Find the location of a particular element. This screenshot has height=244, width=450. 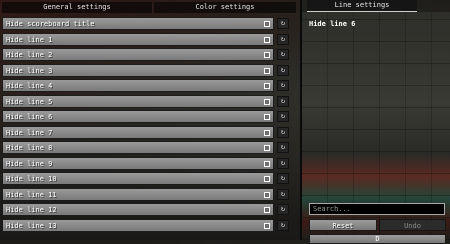

toggle-bar: Hide line 7 is located at coordinates (138, 132).